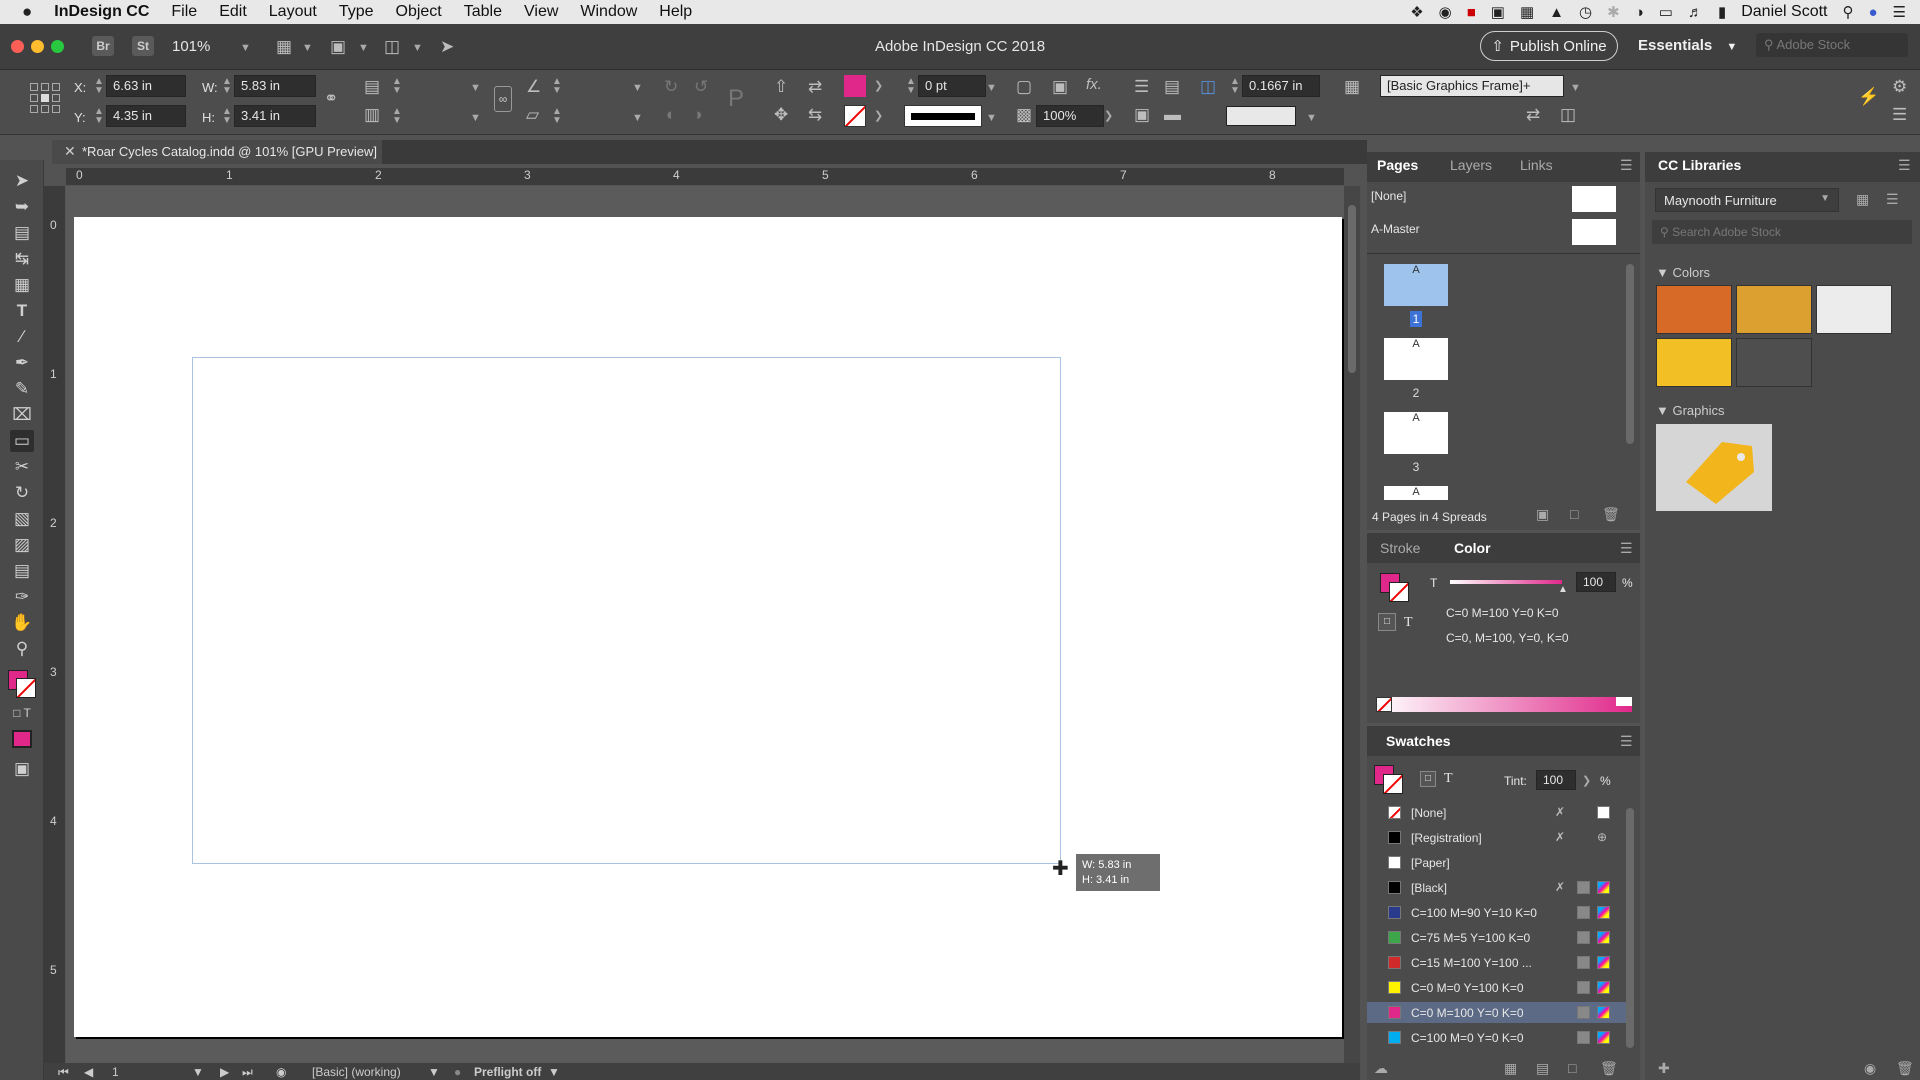 Image resolution: width=1920 pixels, height=1080 pixels. I want to click on swatches-container-icon: □, so click(1428, 779).